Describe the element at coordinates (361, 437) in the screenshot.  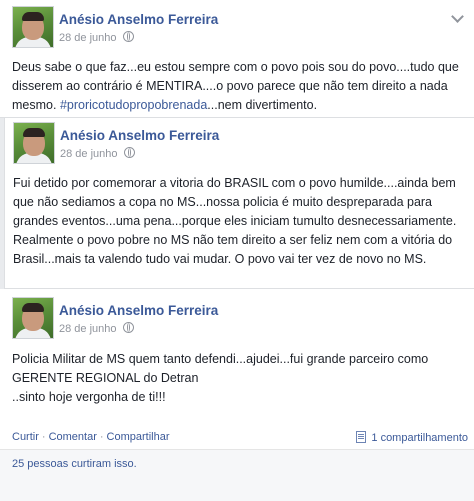
I see `share-count-icon` at that location.